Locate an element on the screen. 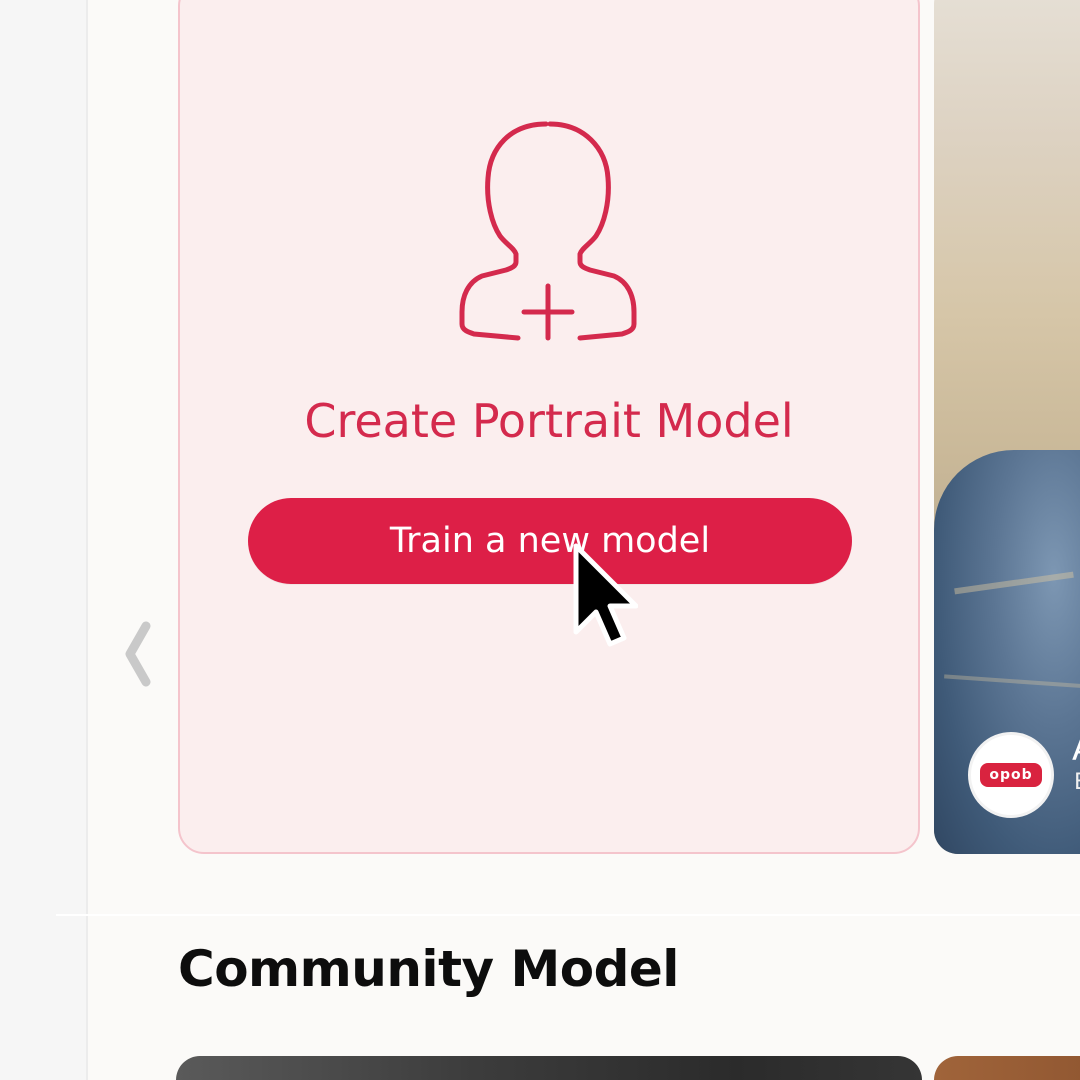 This screenshot has height=1080, width=1080. train-new-model-button: Train a new model is located at coordinates (550, 541).